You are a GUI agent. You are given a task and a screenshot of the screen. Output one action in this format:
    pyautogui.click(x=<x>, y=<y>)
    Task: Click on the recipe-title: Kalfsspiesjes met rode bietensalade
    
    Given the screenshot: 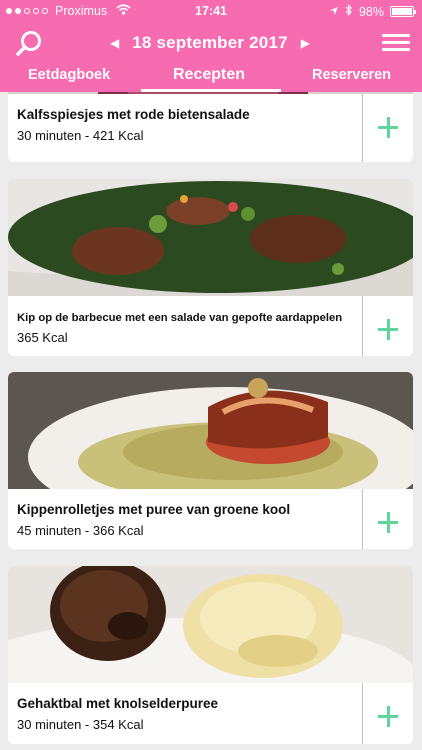 What is the action you would take?
    pyautogui.click(x=133, y=114)
    